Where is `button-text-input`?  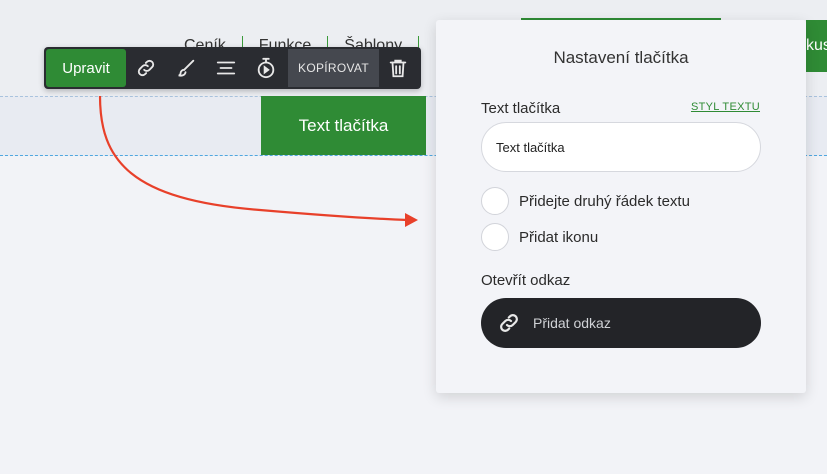 button-text-input is located at coordinates (621, 147).